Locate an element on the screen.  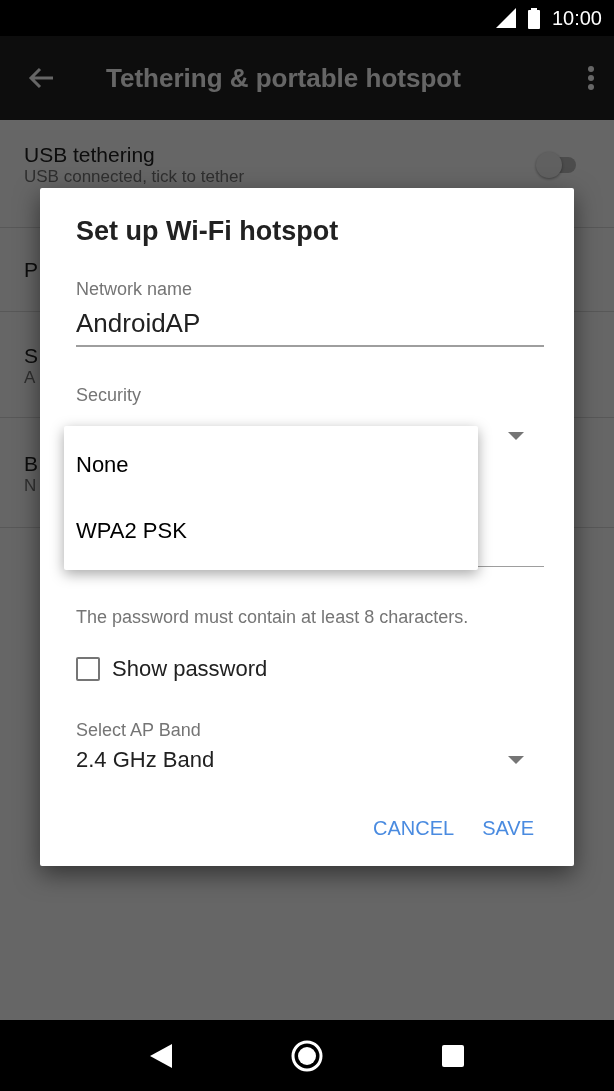
menu-item: None is located at coordinates (271, 465).